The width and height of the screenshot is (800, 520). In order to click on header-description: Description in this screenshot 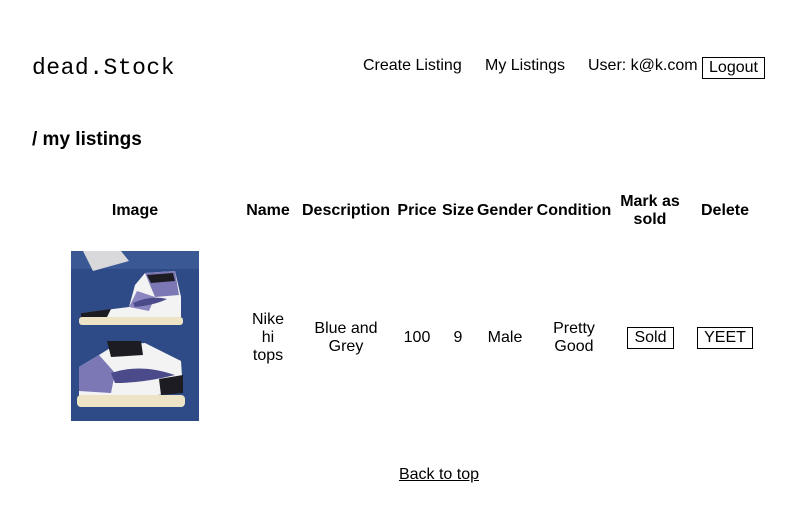, I will do `click(345, 210)`.